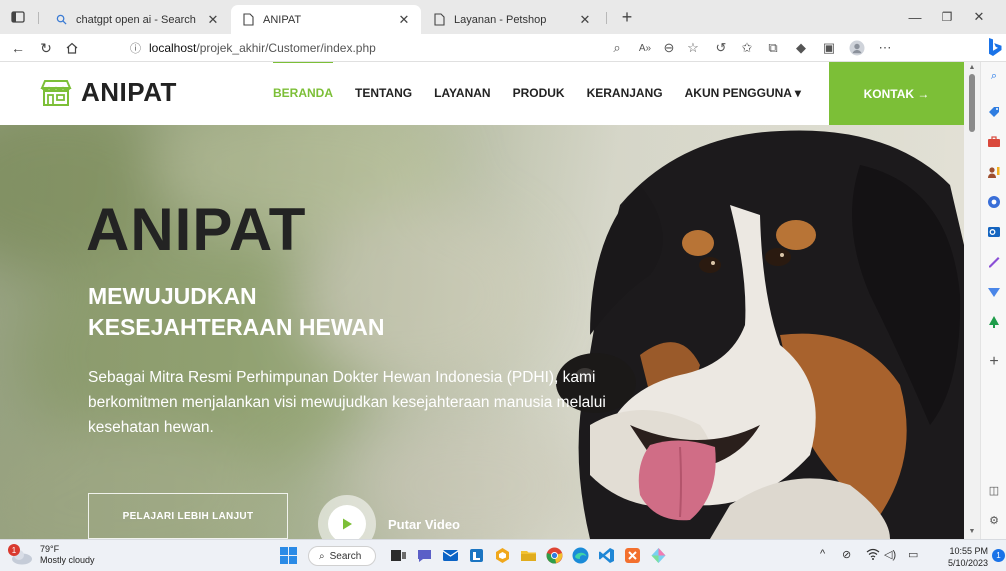 The height and width of the screenshot is (571, 1006). What do you see at coordinates (873, 555) in the screenshot?
I see `wifi-icon` at bounding box center [873, 555].